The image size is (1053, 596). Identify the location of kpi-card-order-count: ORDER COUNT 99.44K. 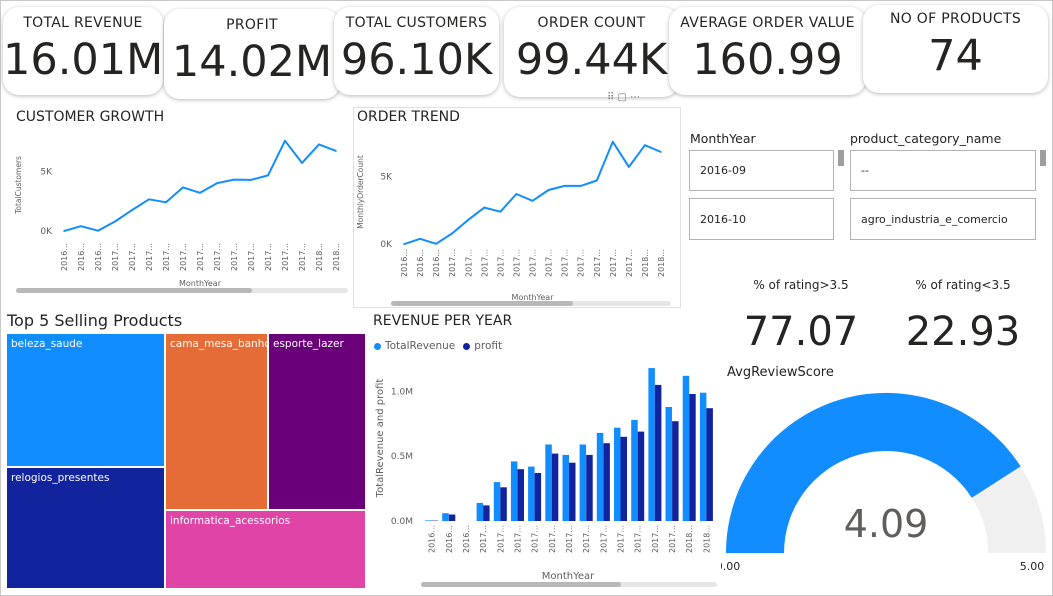
(591, 52).